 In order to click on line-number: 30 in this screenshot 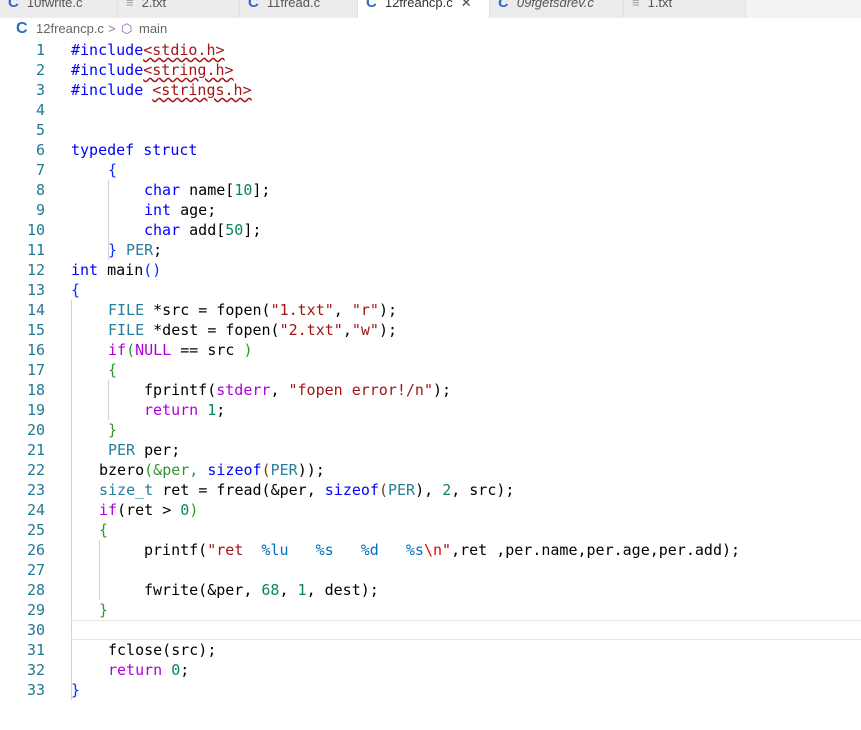, I will do `click(35, 630)`.